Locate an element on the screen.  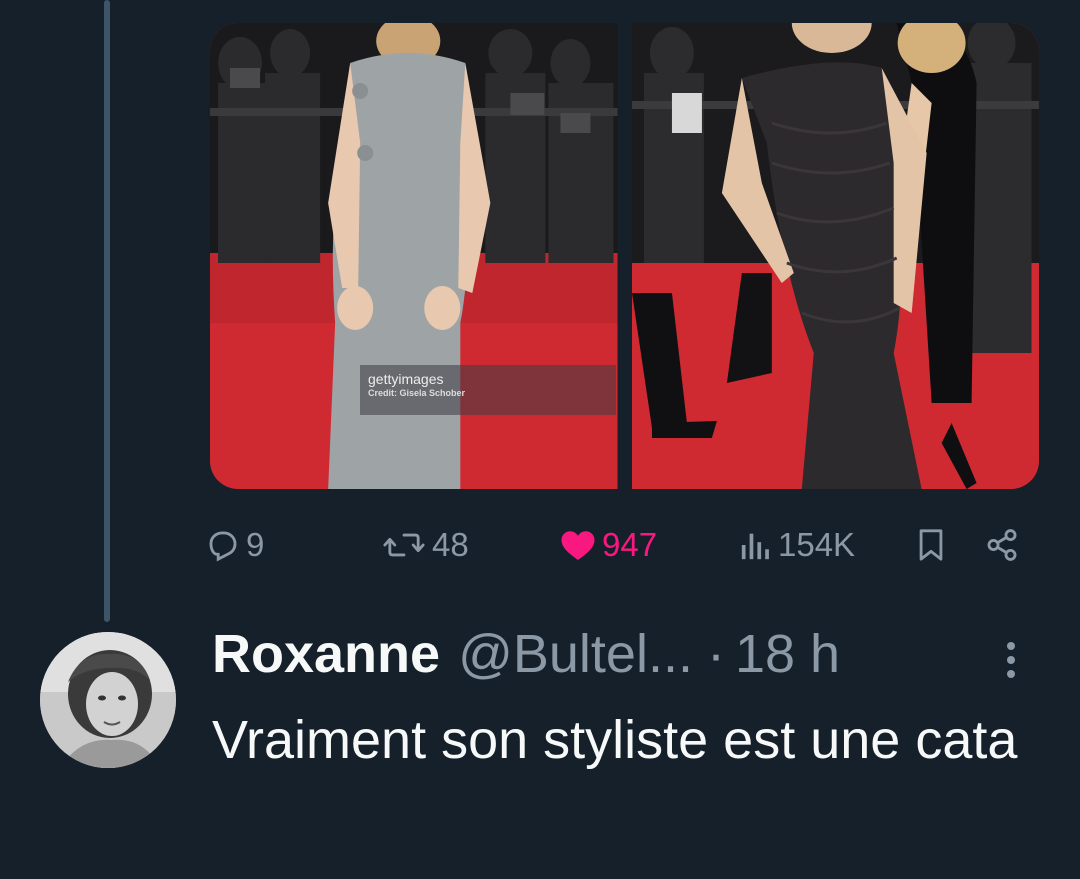
watermark-brand: gettyimages is located at coordinates (406, 379).